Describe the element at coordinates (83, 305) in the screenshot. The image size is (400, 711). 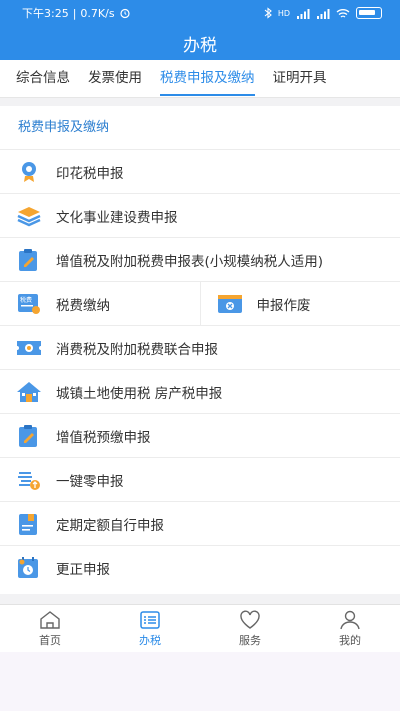
I see `list-item-label: 税费缴纳` at that location.